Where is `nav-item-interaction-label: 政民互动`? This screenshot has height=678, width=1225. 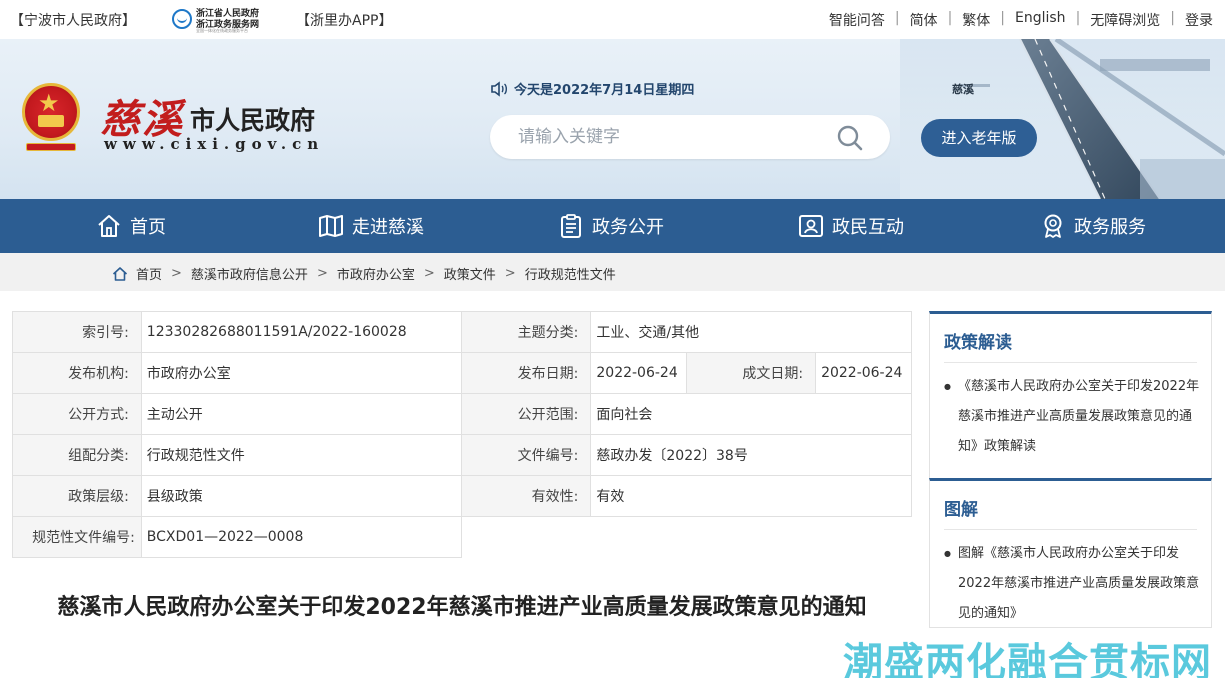 nav-item-interaction-label: 政民互动 is located at coordinates (868, 227).